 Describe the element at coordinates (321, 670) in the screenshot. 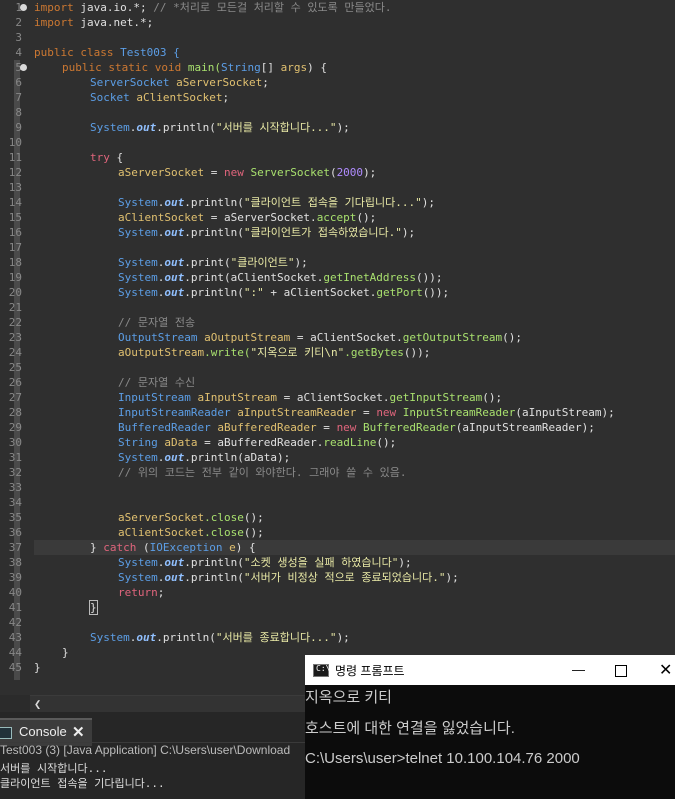

I see `cmd-icon: C:\` at that location.